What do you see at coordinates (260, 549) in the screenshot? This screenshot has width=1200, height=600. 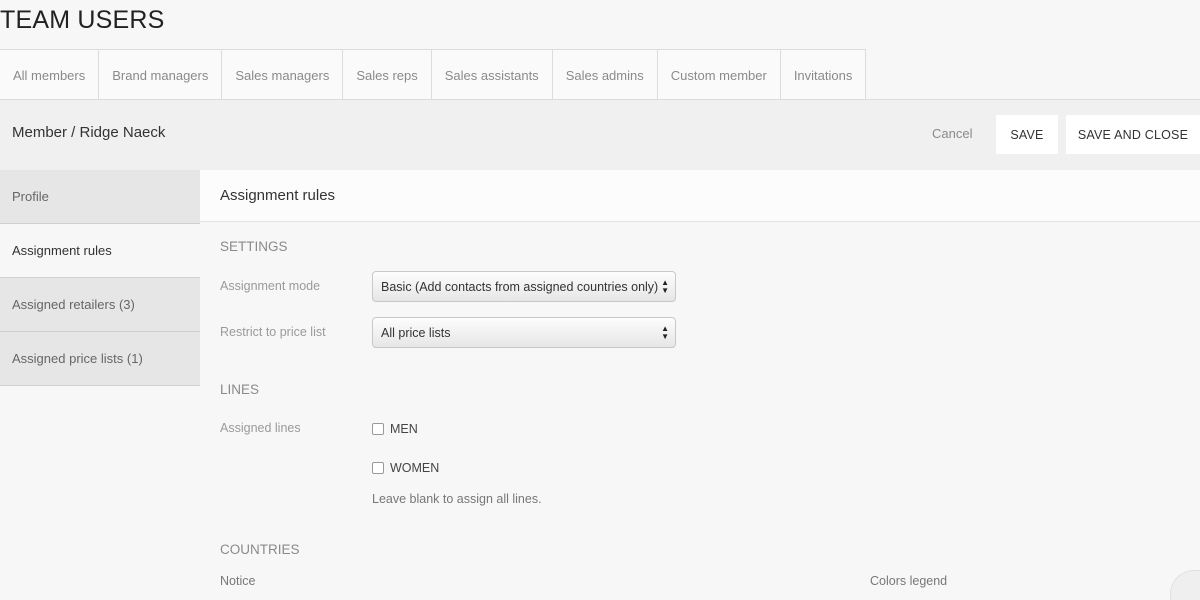 I see `countries-heading: COUNTRIES` at bounding box center [260, 549].